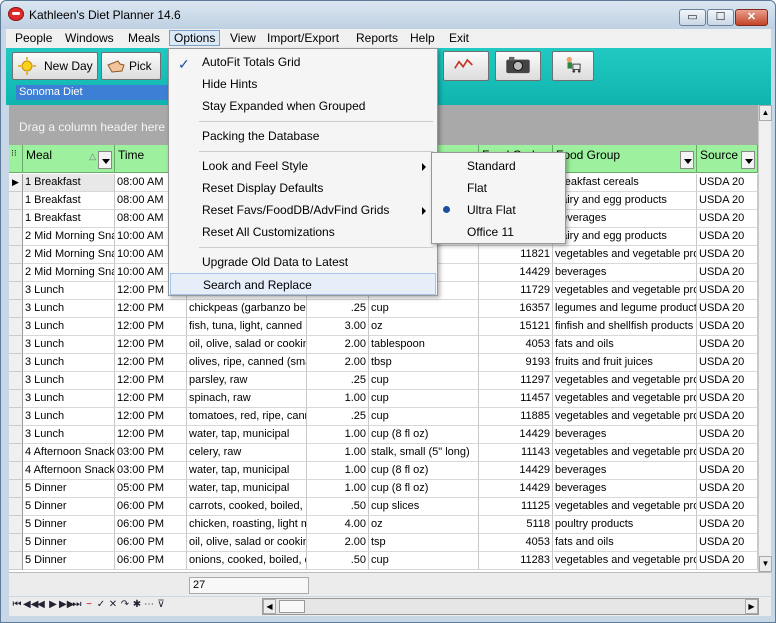  What do you see at coordinates (195, 38) in the screenshot?
I see `menu-options: Options` at bounding box center [195, 38].